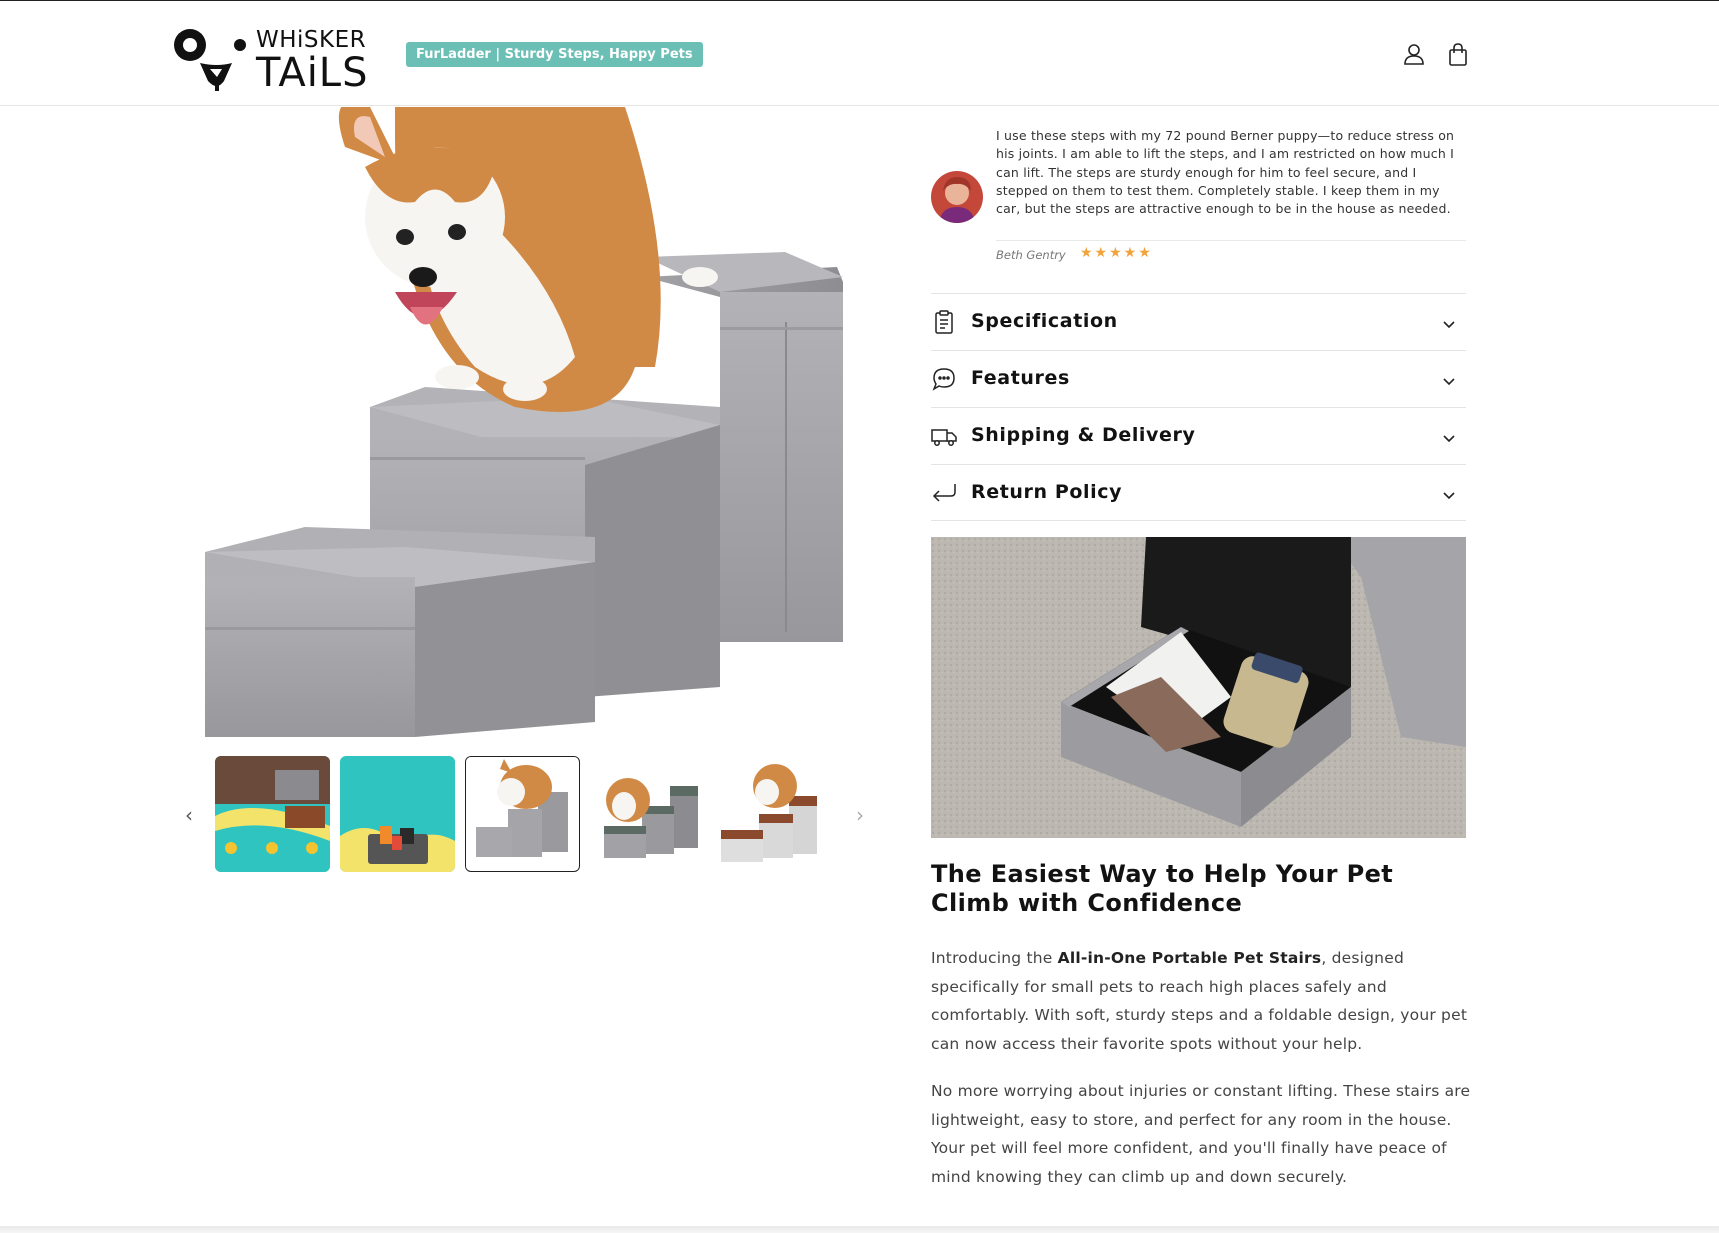 This screenshot has height=1233, width=1719. I want to click on thumbnail-next-arrow-icon: ›, so click(860, 815).